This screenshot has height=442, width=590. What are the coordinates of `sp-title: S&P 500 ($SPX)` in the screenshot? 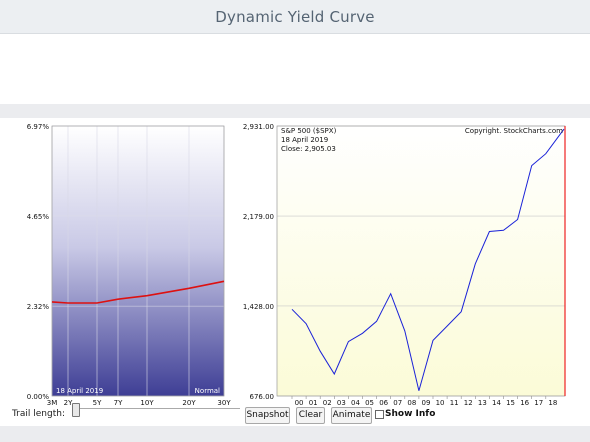 It's located at (309, 131).